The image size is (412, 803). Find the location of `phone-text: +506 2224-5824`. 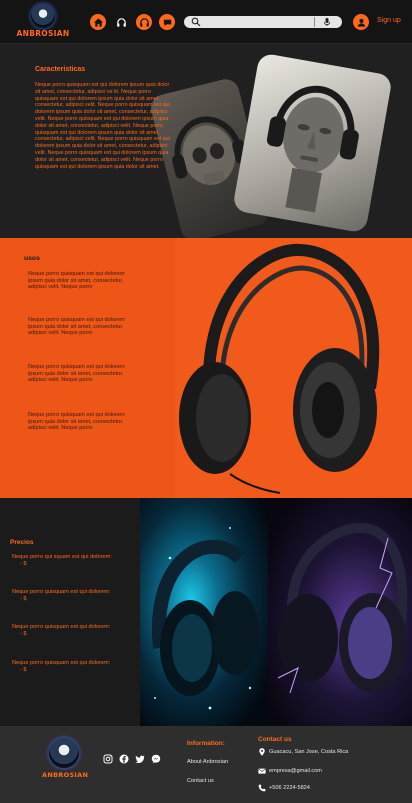

phone-text: +506 2224-5824 is located at coordinates (289, 788).